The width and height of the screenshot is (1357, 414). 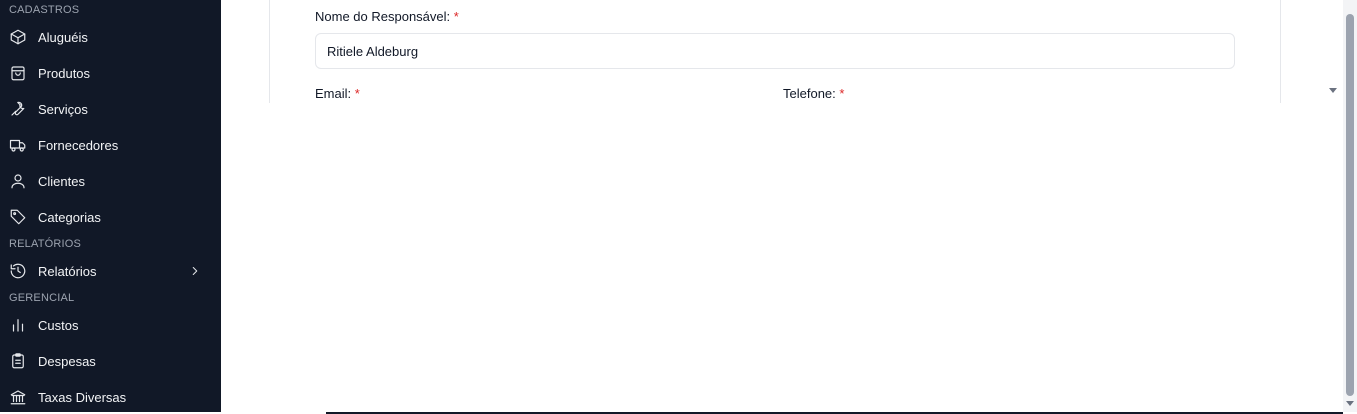 I want to click on section-label-relatorios: RELATÓRIOS, so click(x=45, y=244).